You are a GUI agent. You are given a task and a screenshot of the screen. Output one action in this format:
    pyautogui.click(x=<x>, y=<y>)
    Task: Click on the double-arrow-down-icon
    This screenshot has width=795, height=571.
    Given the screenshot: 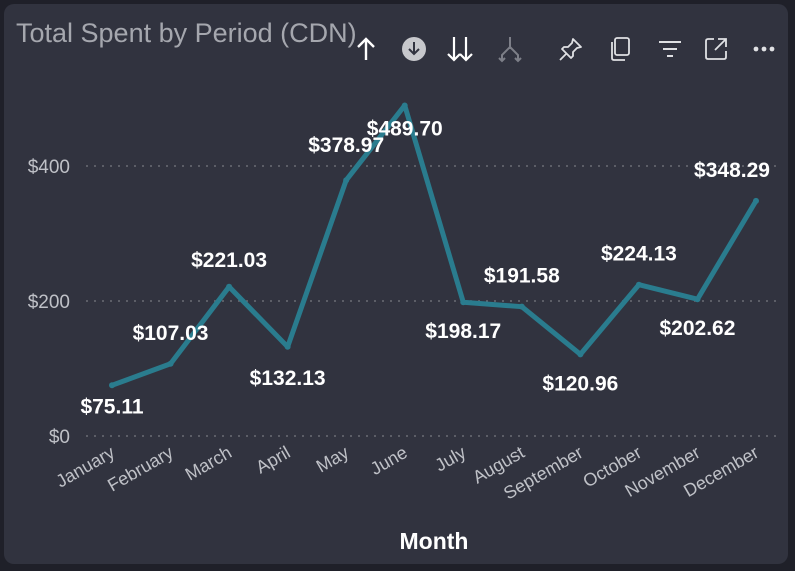 What is the action you would take?
    pyautogui.click(x=460, y=49)
    